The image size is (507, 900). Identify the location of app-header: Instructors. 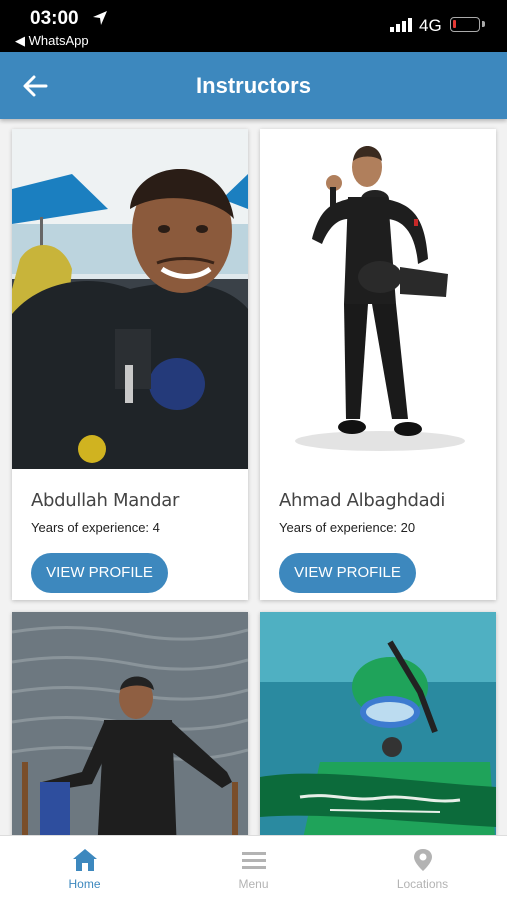
(253, 85).